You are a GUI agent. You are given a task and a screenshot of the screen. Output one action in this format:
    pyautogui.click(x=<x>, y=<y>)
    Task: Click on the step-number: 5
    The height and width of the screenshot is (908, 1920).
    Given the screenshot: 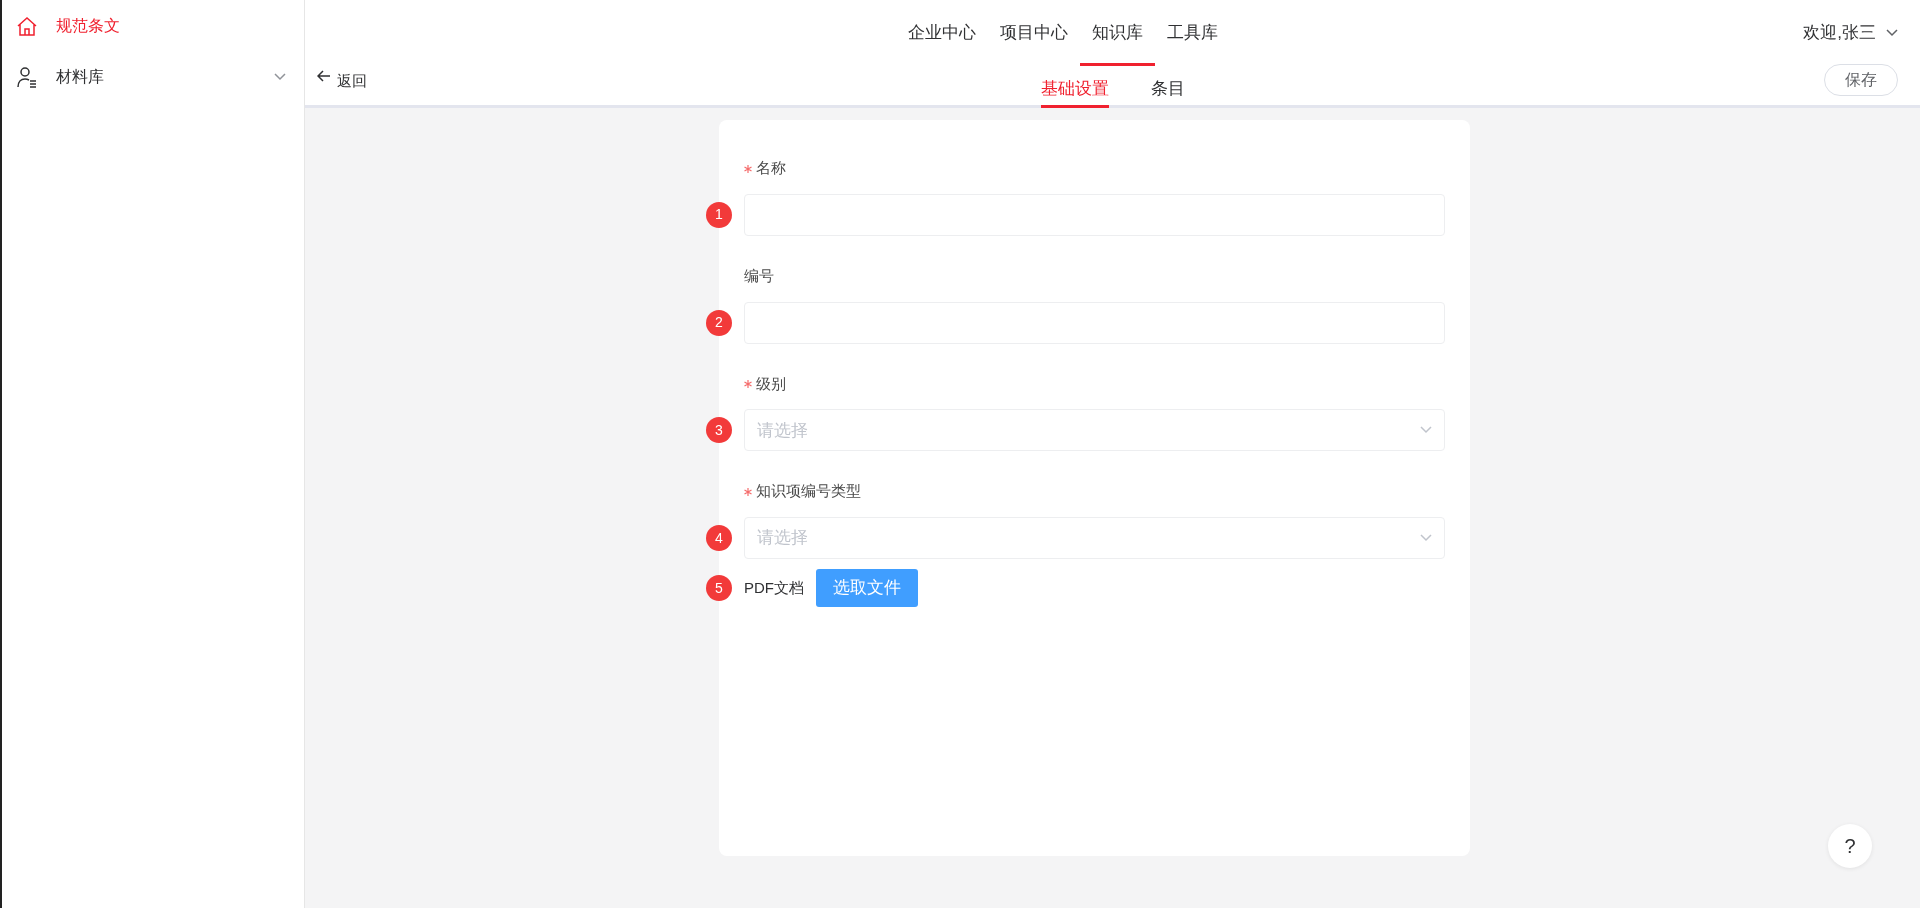 What is the action you would take?
    pyautogui.click(x=719, y=588)
    